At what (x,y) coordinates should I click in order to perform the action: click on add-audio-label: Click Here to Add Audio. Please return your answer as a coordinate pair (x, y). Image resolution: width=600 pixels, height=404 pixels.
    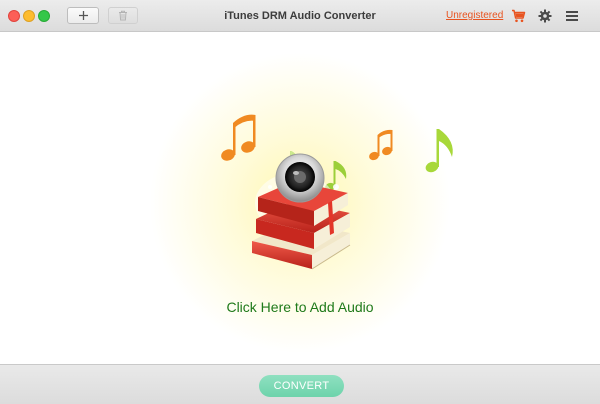
    Looking at the image, I should click on (300, 307).